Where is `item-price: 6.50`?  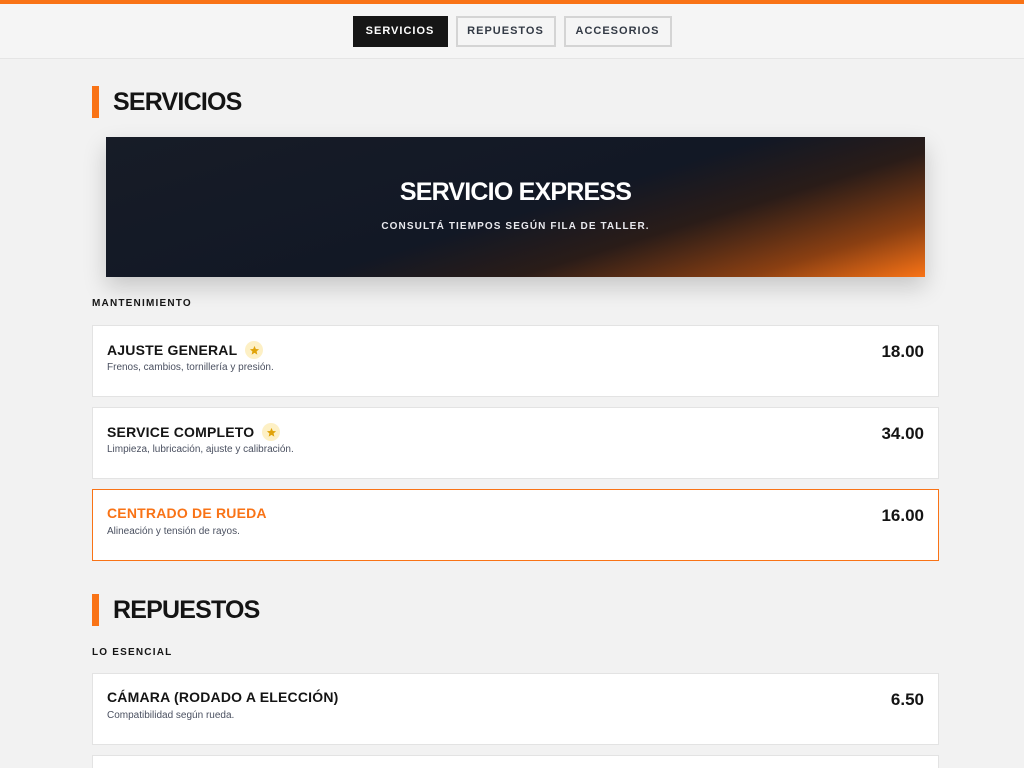
item-price: 6.50 is located at coordinates (907, 699).